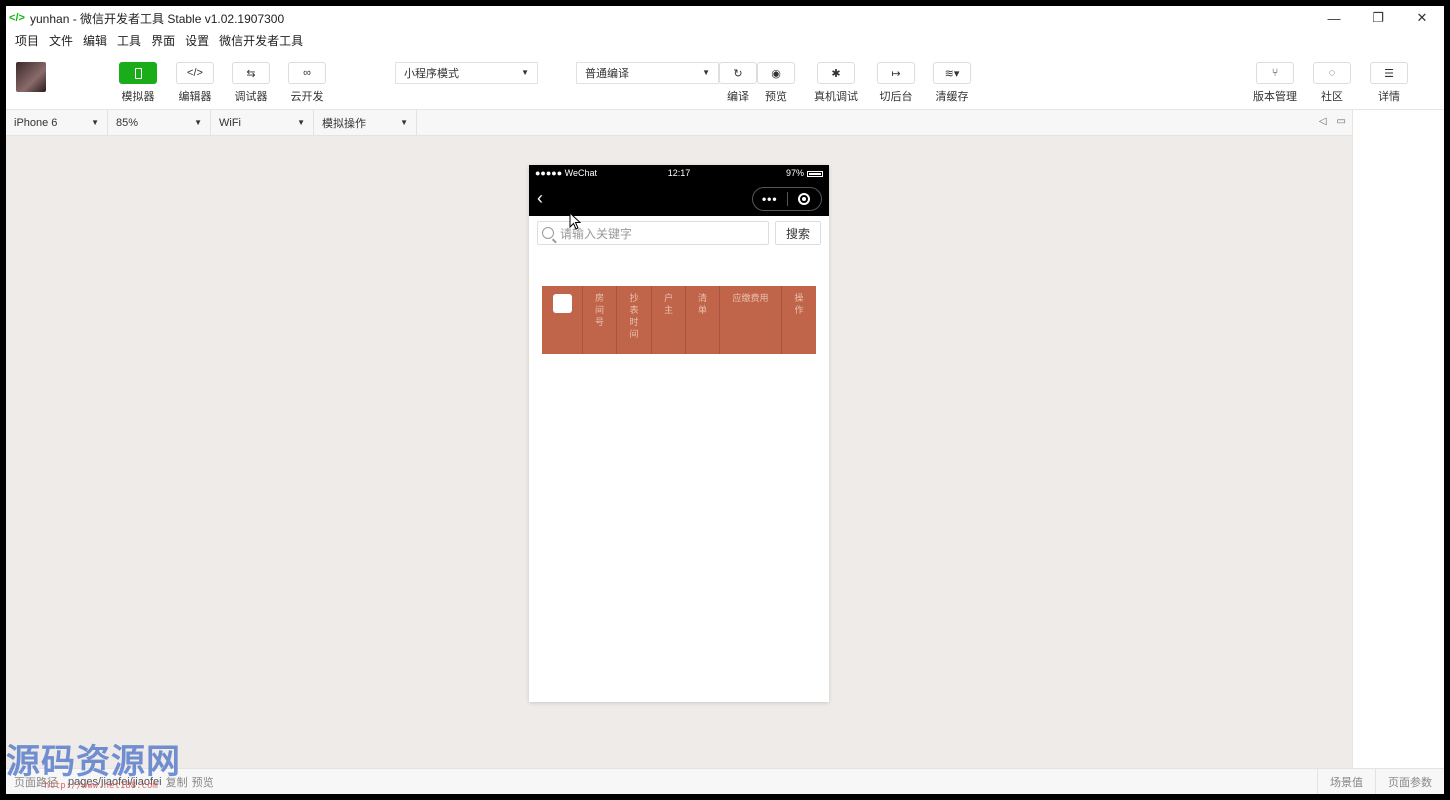 This screenshot has height=800, width=1450. I want to click on billing-table-header: 房间号 抄表时间 户主 清单 应缴费用 操作, so click(679, 320).